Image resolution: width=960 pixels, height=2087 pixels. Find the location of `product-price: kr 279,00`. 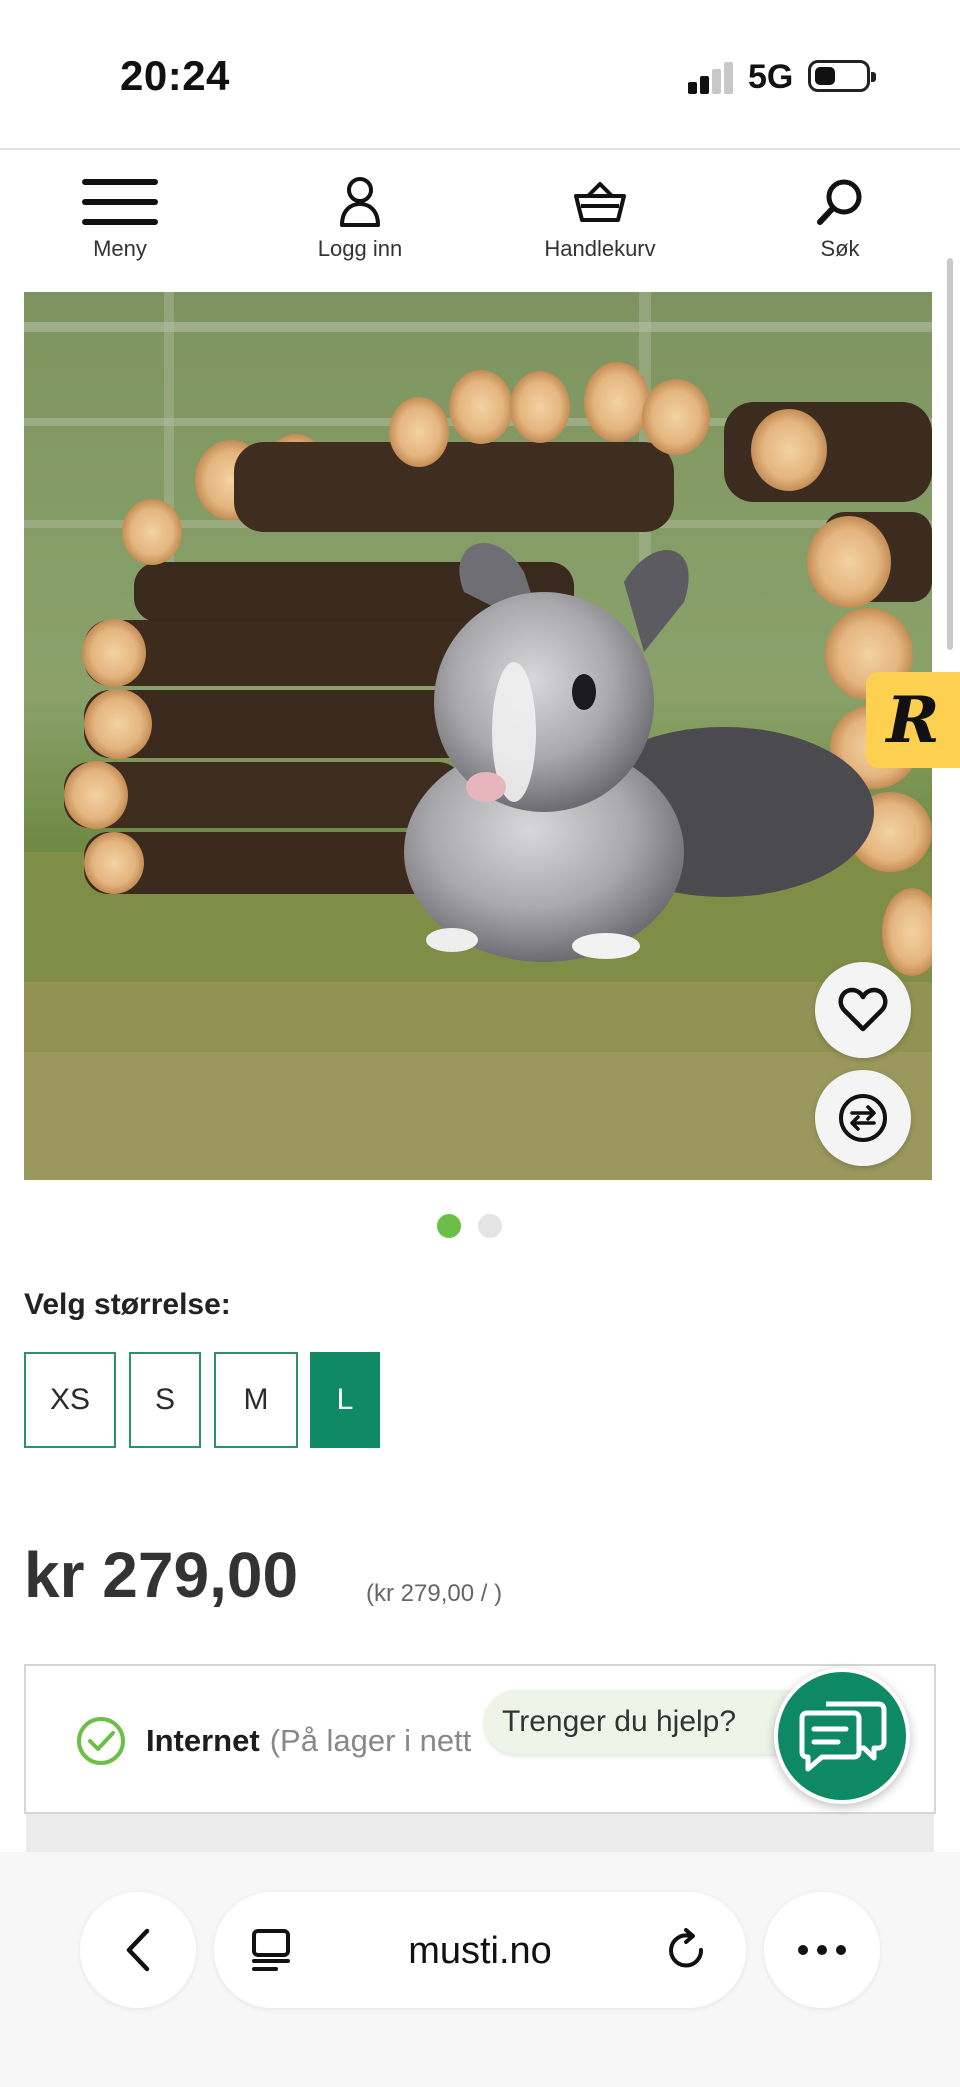

product-price: kr 279,00 is located at coordinates (161, 1575).